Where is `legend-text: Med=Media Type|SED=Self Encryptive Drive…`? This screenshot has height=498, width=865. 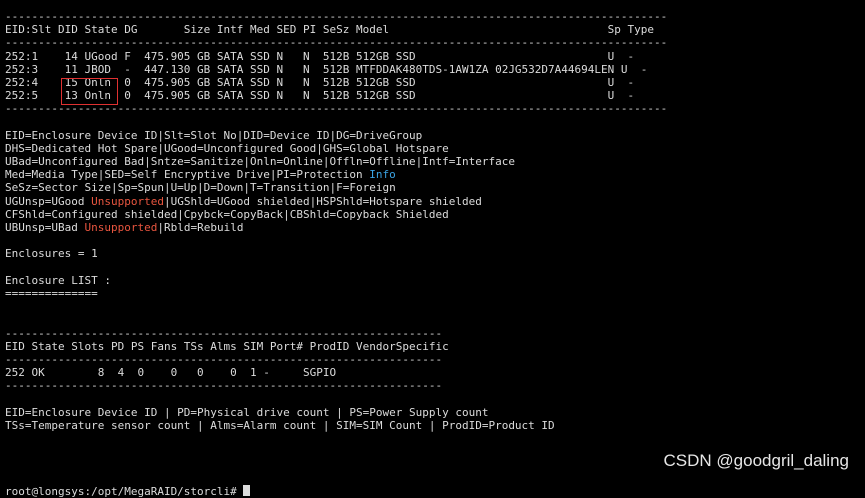
legend-text: Med=Media Type|SED=Self Encryptive Drive… is located at coordinates (187, 175).